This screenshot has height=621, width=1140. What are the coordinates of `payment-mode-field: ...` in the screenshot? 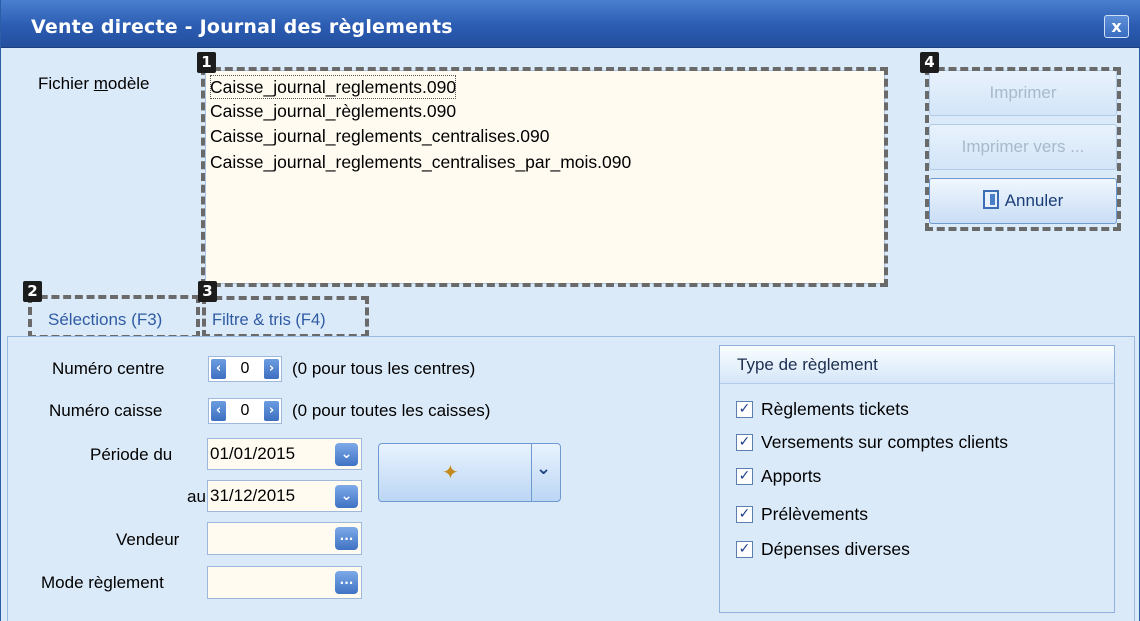 It's located at (284, 582).